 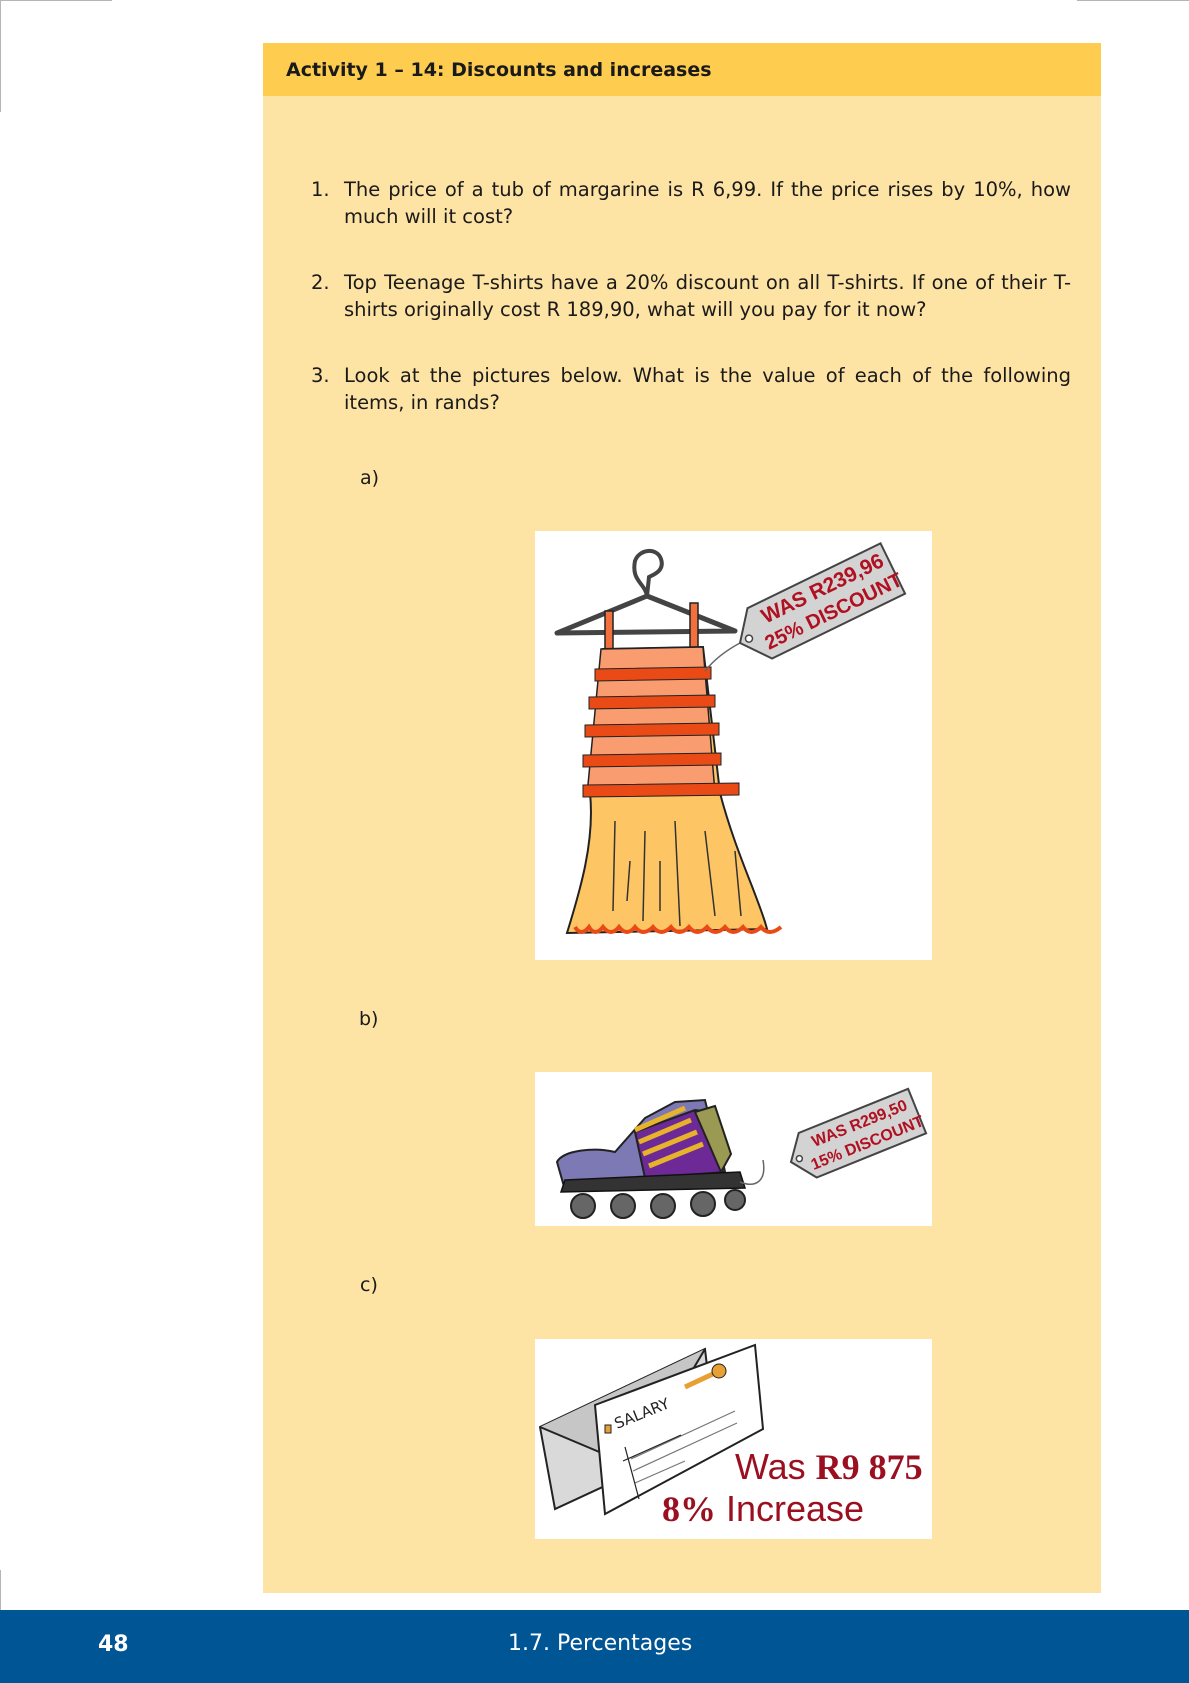 I want to click on rollerblade-illustration: WAS R299,50 15% DISCOUNT, so click(x=733, y=1149).